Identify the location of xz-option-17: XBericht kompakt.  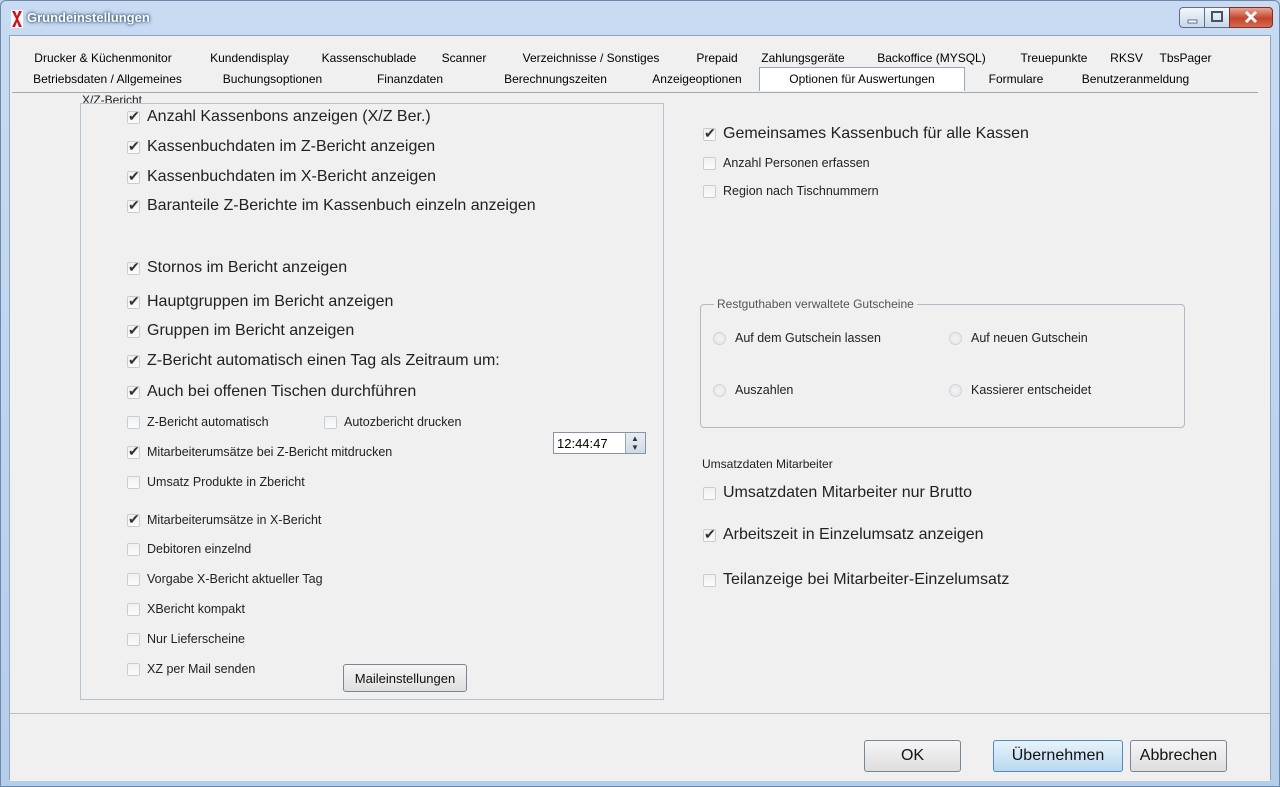
(186, 609).